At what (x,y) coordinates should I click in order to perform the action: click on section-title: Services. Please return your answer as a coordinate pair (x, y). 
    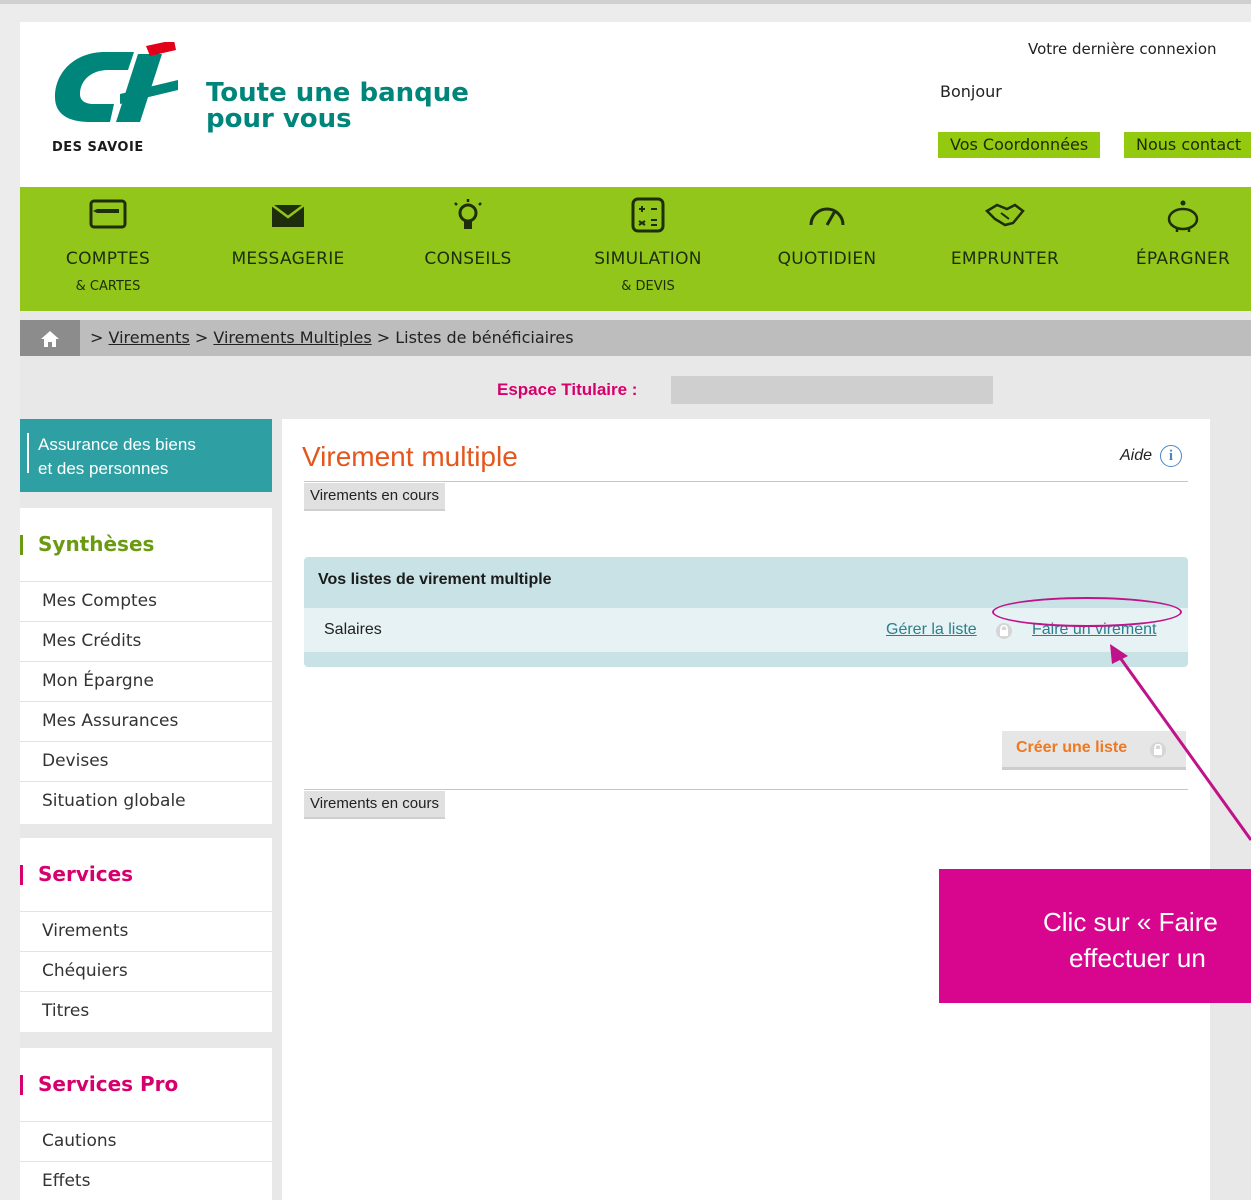
    Looking at the image, I should click on (86, 874).